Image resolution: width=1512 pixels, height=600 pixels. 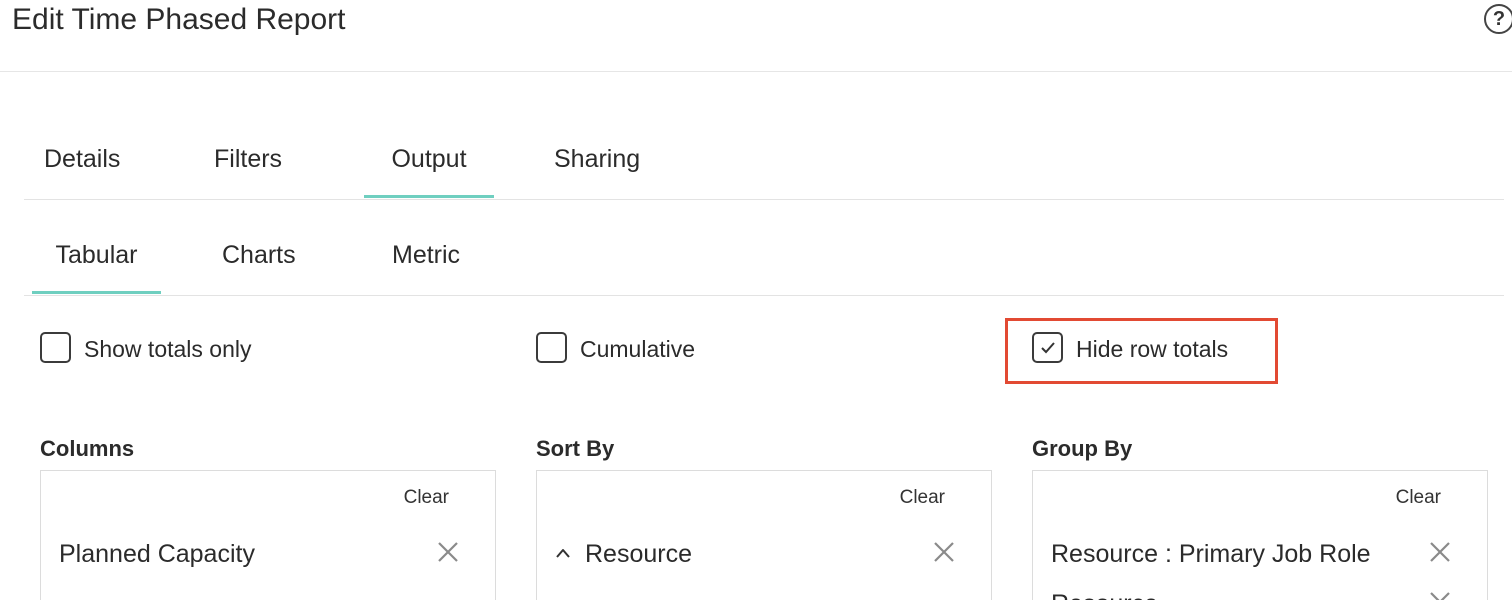 I want to click on hide-row-totals-label: Hide row totals, so click(x=1152, y=349).